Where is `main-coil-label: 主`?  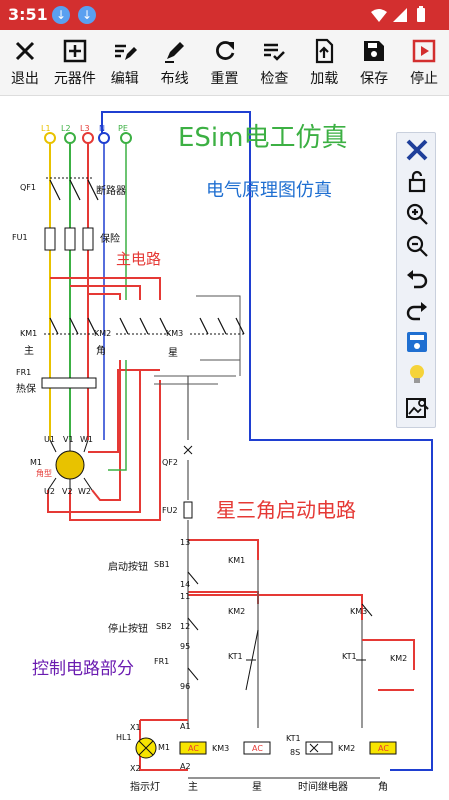
main-coil-label: 主 is located at coordinates (193, 787).